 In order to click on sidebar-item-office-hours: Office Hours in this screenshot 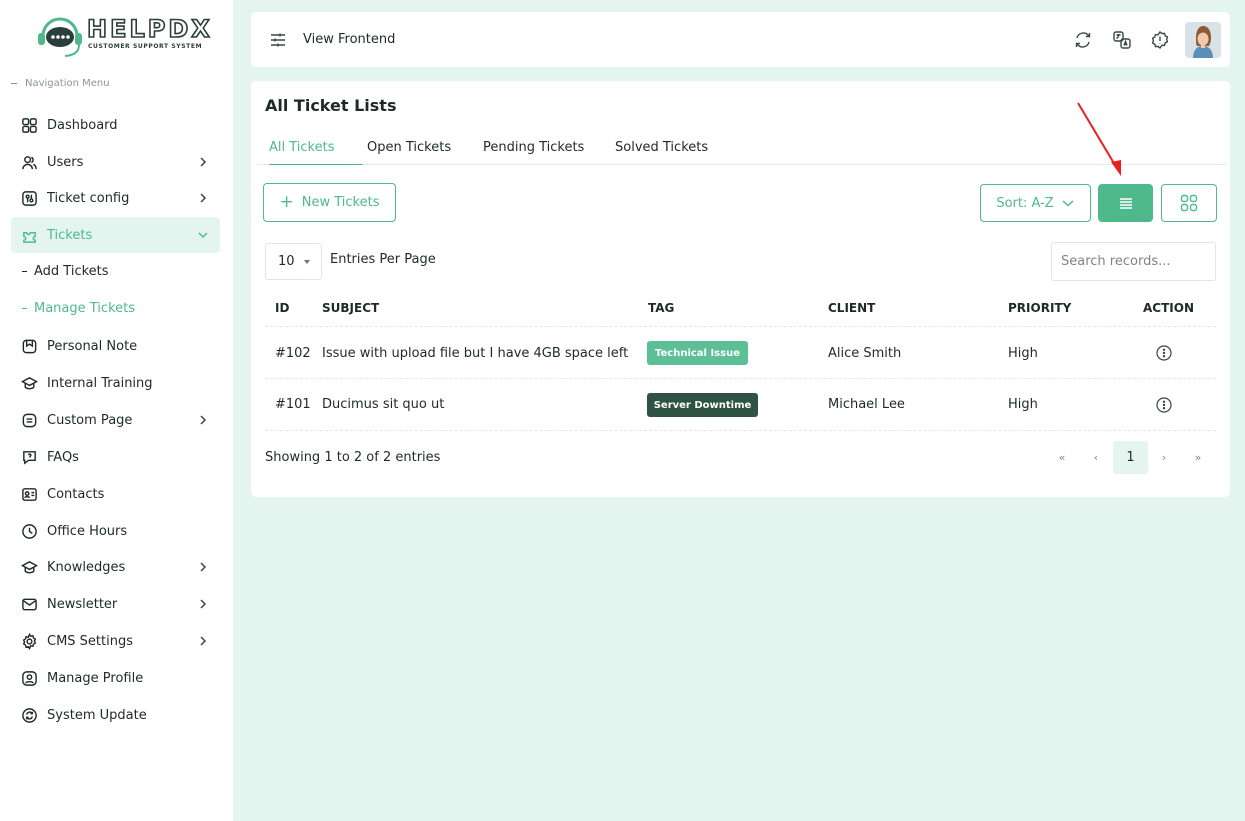, I will do `click(115, 531)`.